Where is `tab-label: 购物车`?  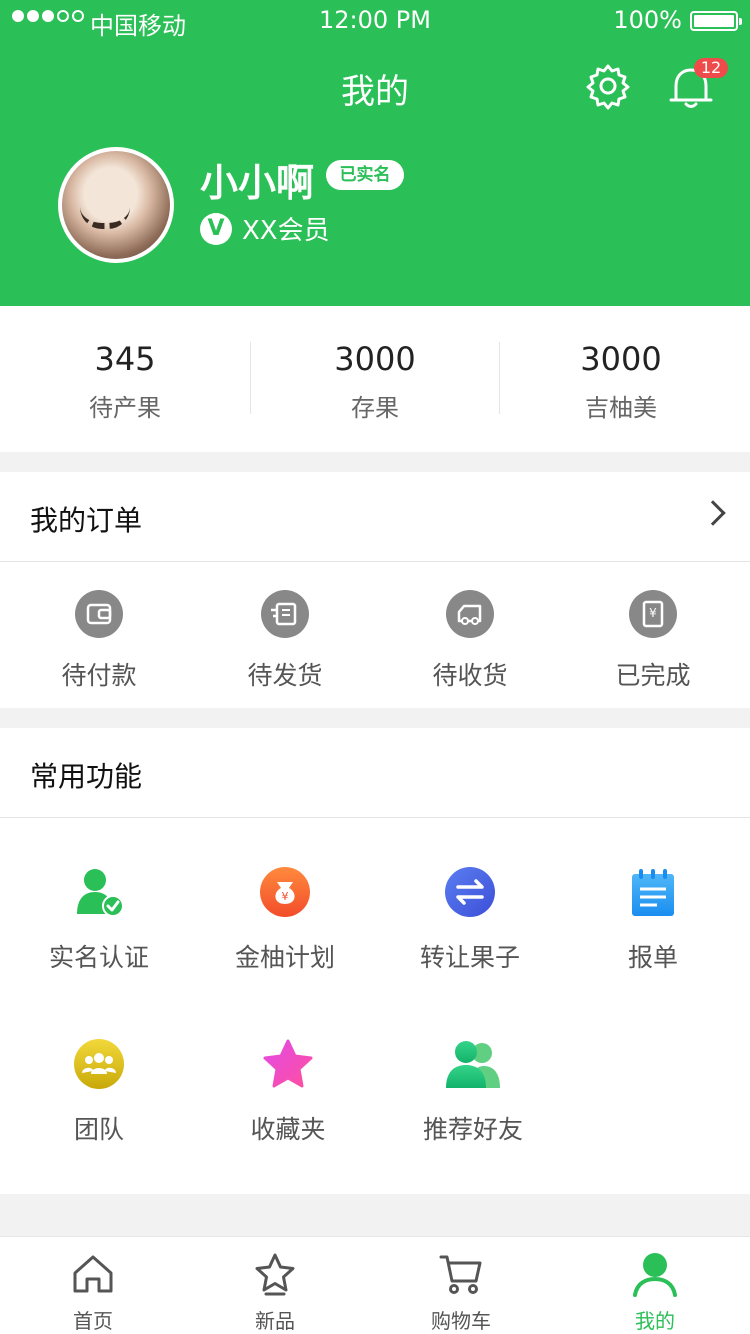
tab-label: 购物车 is located at coordinates (461, 1321).